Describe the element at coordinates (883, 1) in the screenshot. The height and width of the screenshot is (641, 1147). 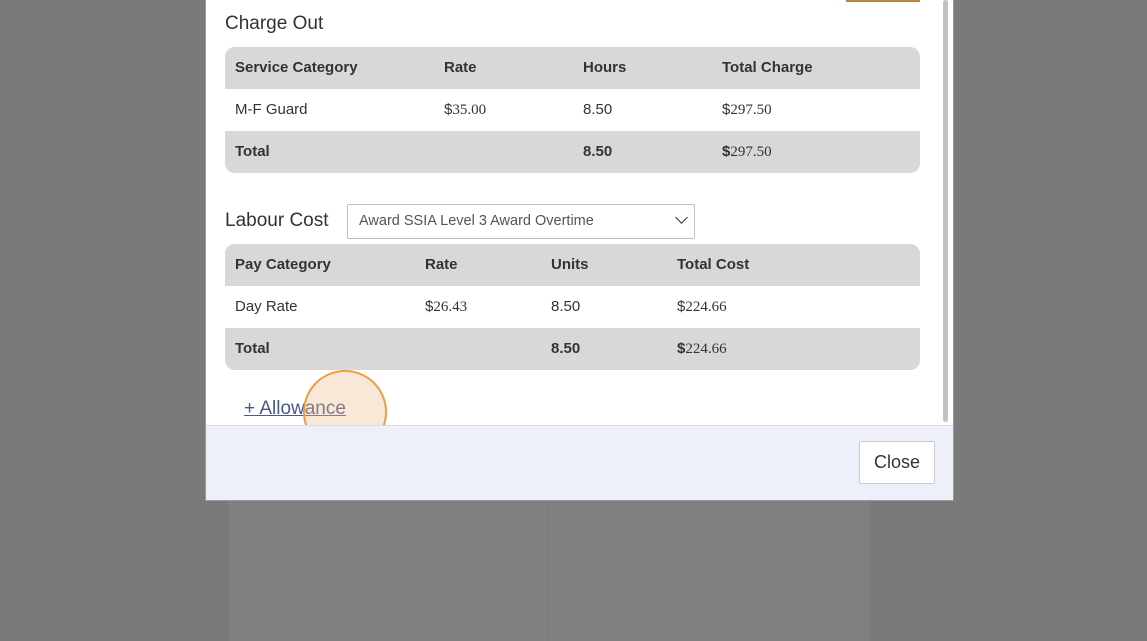
I see `partially-visible-button` at that location.